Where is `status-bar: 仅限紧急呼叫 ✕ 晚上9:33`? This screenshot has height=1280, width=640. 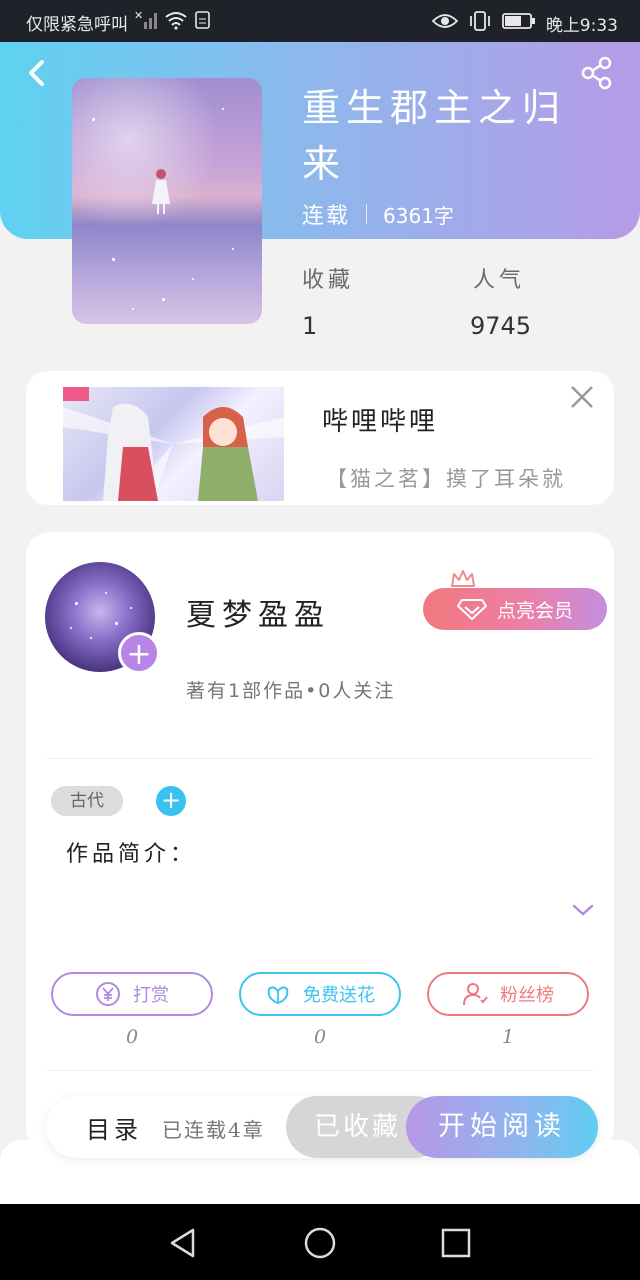 status-bar: 仅限紧急呼叫 ✕ 晚上9:33 is located at coordinates (320, 21).